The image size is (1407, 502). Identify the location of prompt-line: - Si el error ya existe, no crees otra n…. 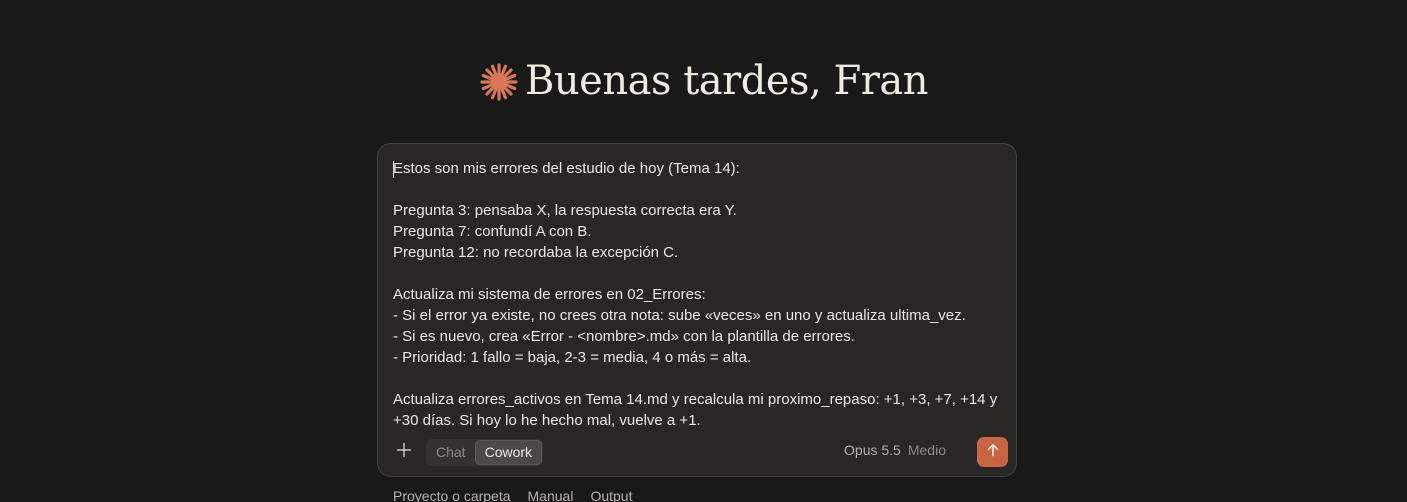
(679, 315).